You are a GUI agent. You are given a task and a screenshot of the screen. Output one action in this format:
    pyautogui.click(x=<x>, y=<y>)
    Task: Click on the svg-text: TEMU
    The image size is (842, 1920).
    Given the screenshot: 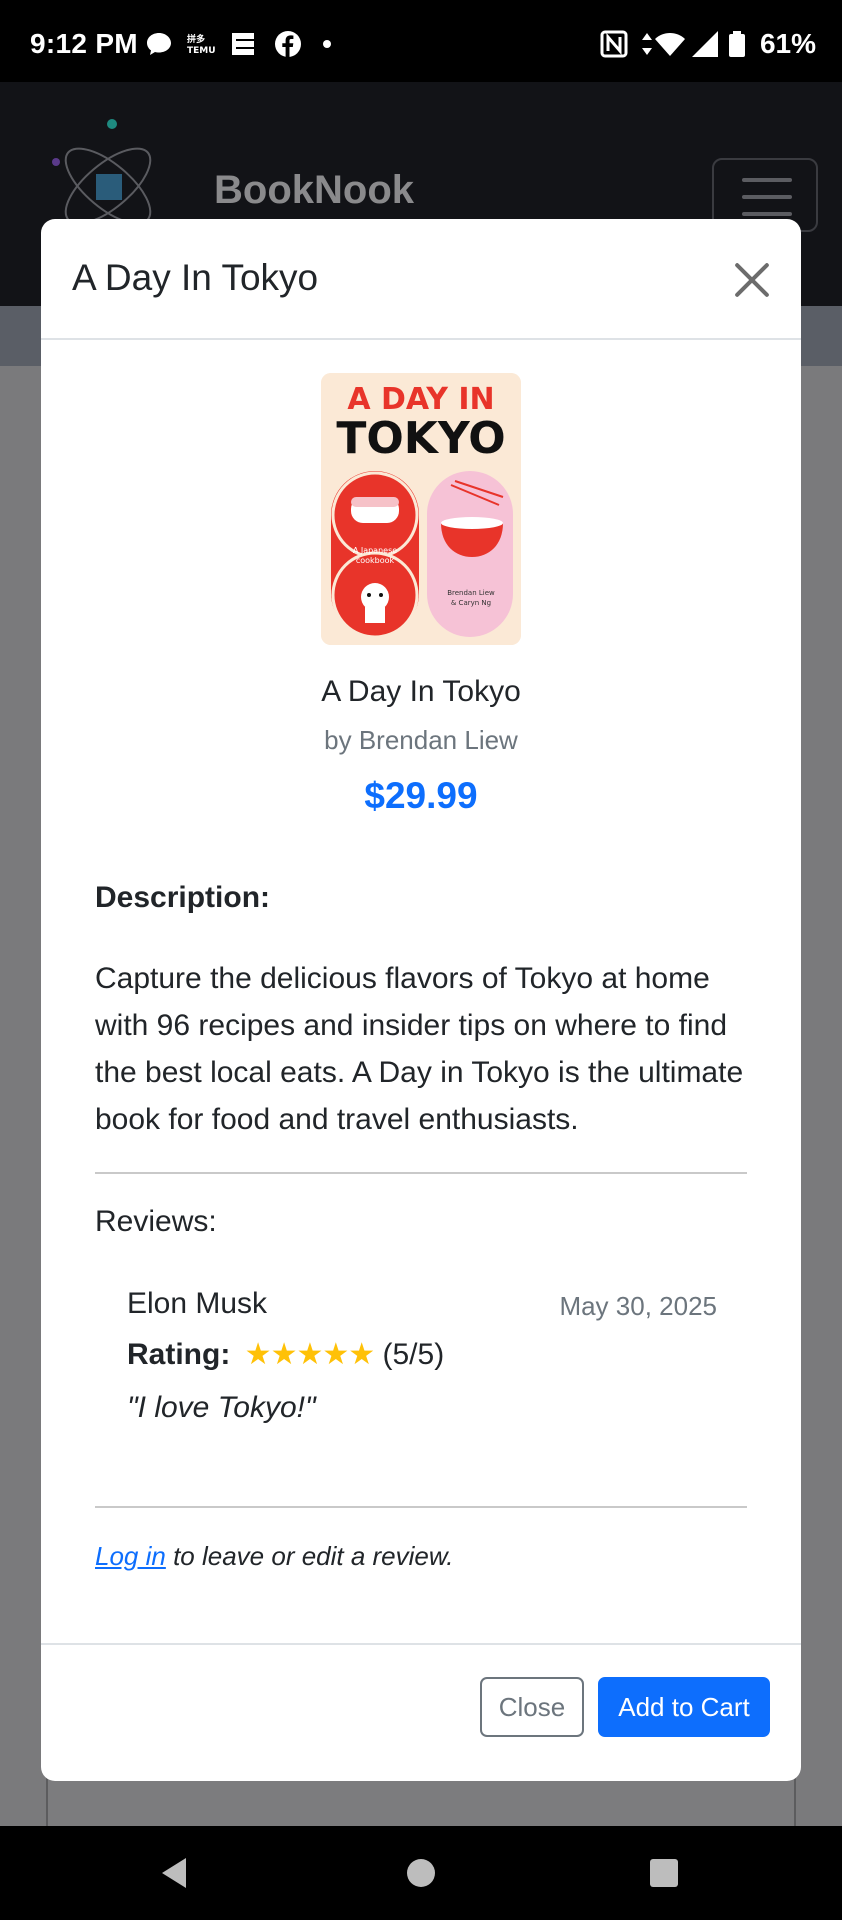 What is the action you would take?
    pyautogui.click(x=201, y=51)
    